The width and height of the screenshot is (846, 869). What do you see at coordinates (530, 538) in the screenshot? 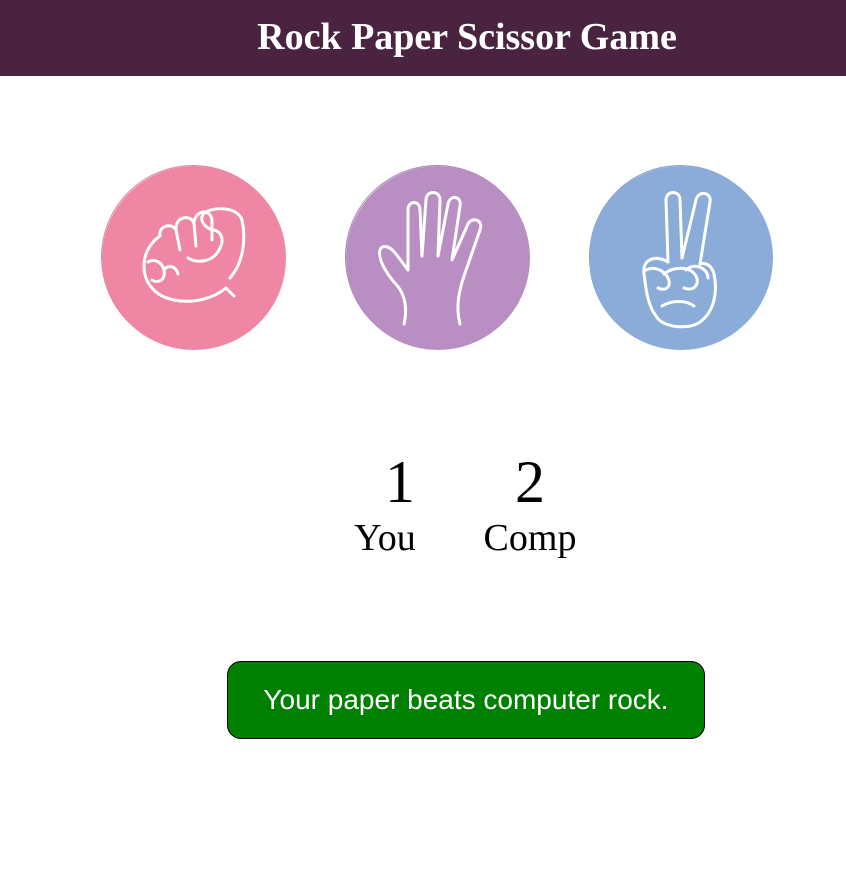
I see `computer-score-label: Comp` at bounding box center [530, 538].